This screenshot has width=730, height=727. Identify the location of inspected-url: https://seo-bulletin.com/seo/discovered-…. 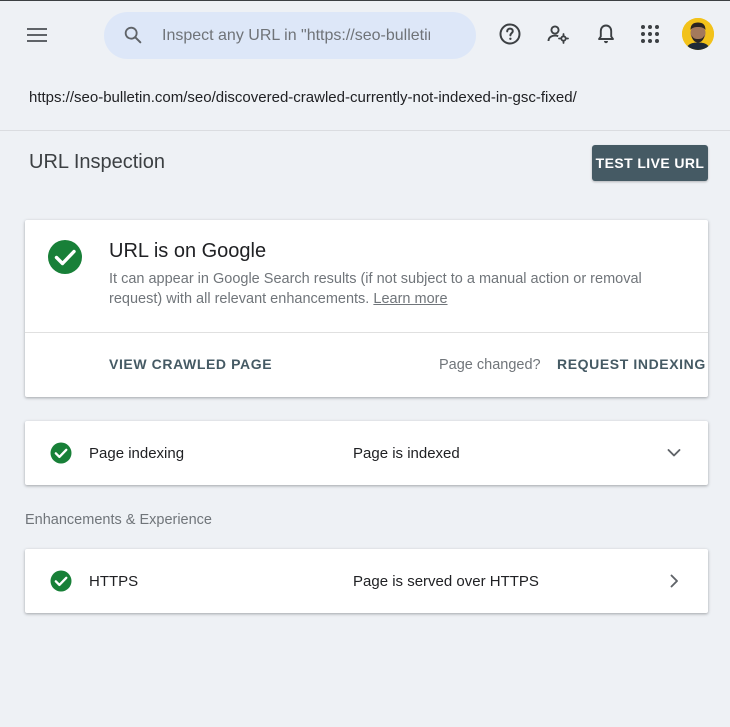
(303, 97).